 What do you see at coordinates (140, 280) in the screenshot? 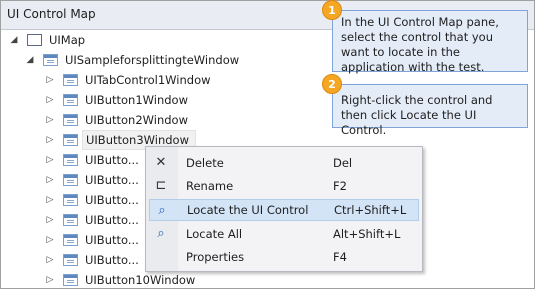
I see `tree-node-label: UIButton10Window` at bounding box center [140, 280].